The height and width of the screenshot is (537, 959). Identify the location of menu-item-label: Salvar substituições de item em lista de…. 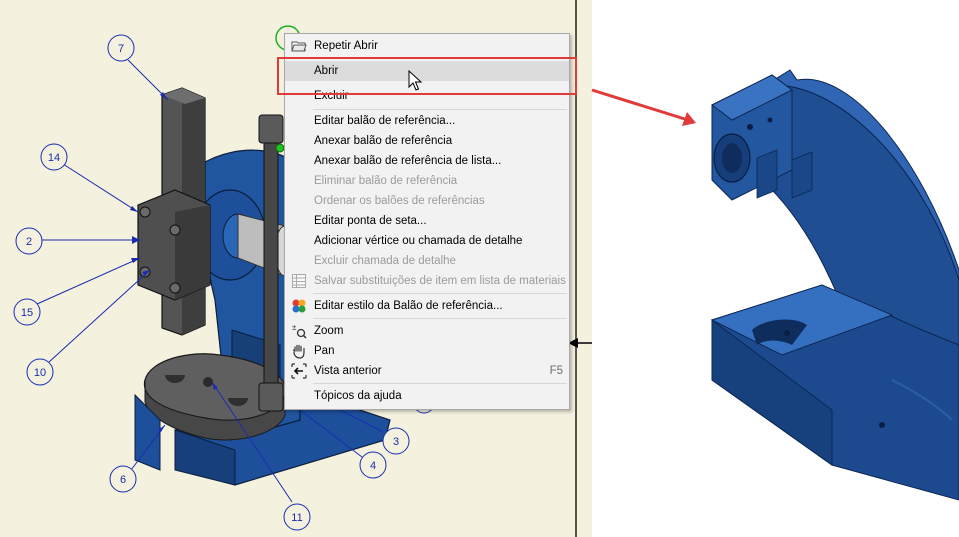
(440, 281).